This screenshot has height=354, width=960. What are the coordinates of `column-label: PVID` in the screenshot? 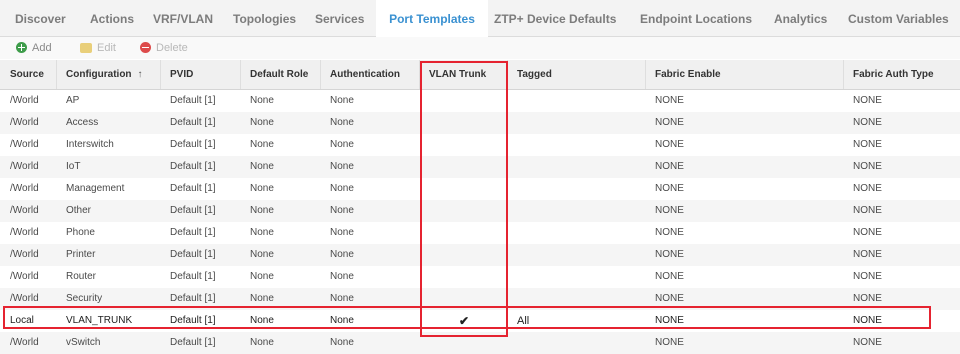 It's located at (182, 74).